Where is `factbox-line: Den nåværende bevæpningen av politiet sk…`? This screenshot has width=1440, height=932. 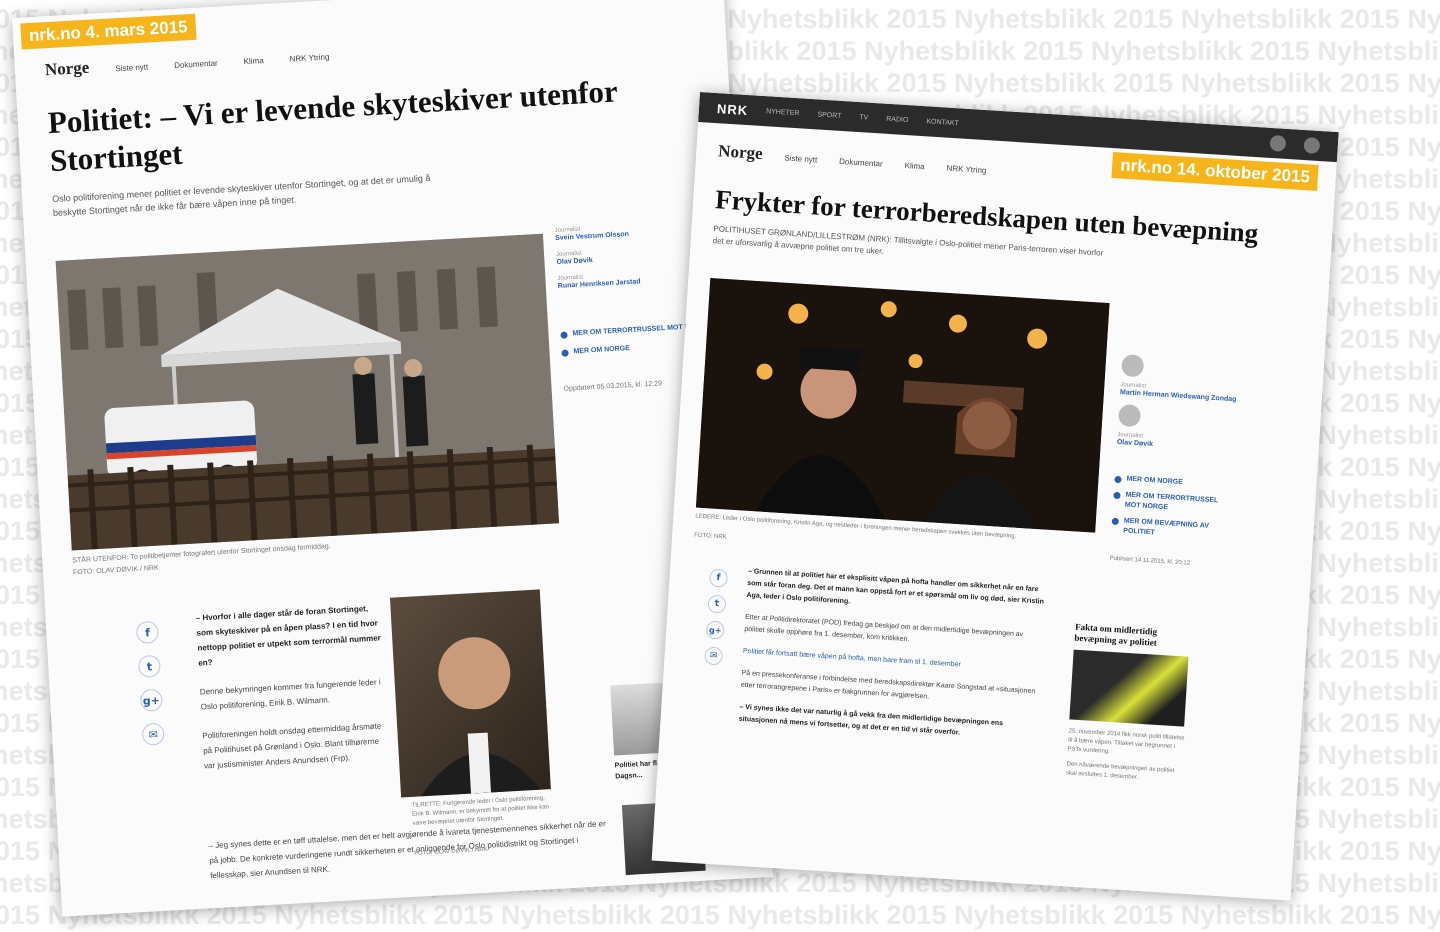
factbox-line: Den nåværende bevæpningen av politiet sk… is located at coordinates (1120, 771).